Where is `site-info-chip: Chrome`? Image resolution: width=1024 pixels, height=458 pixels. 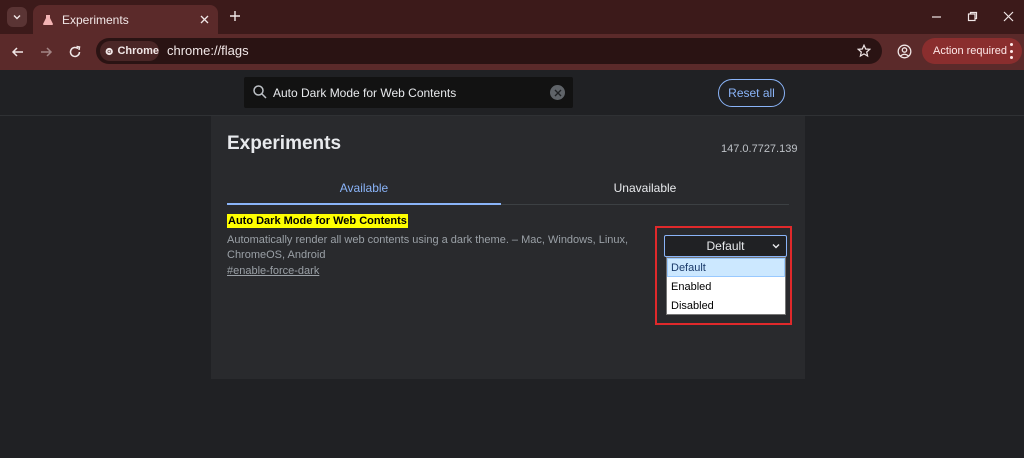
site-info-chip: Chrome is located at coordinates (129, 51).